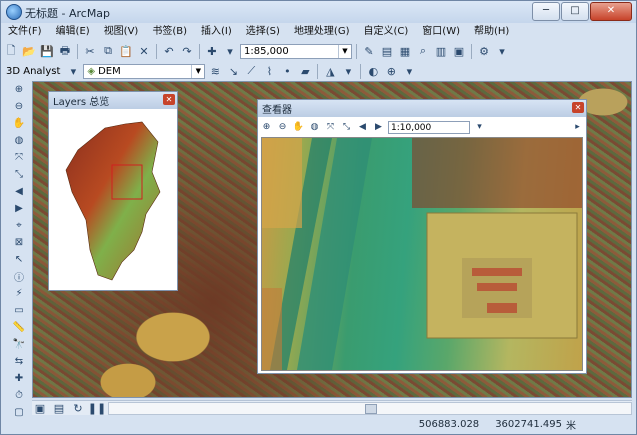  What do you see at coordinates (73, 32) in the screenshot?
I see `menu-edit: 编辑(E)` at bounding box center [73, 32].